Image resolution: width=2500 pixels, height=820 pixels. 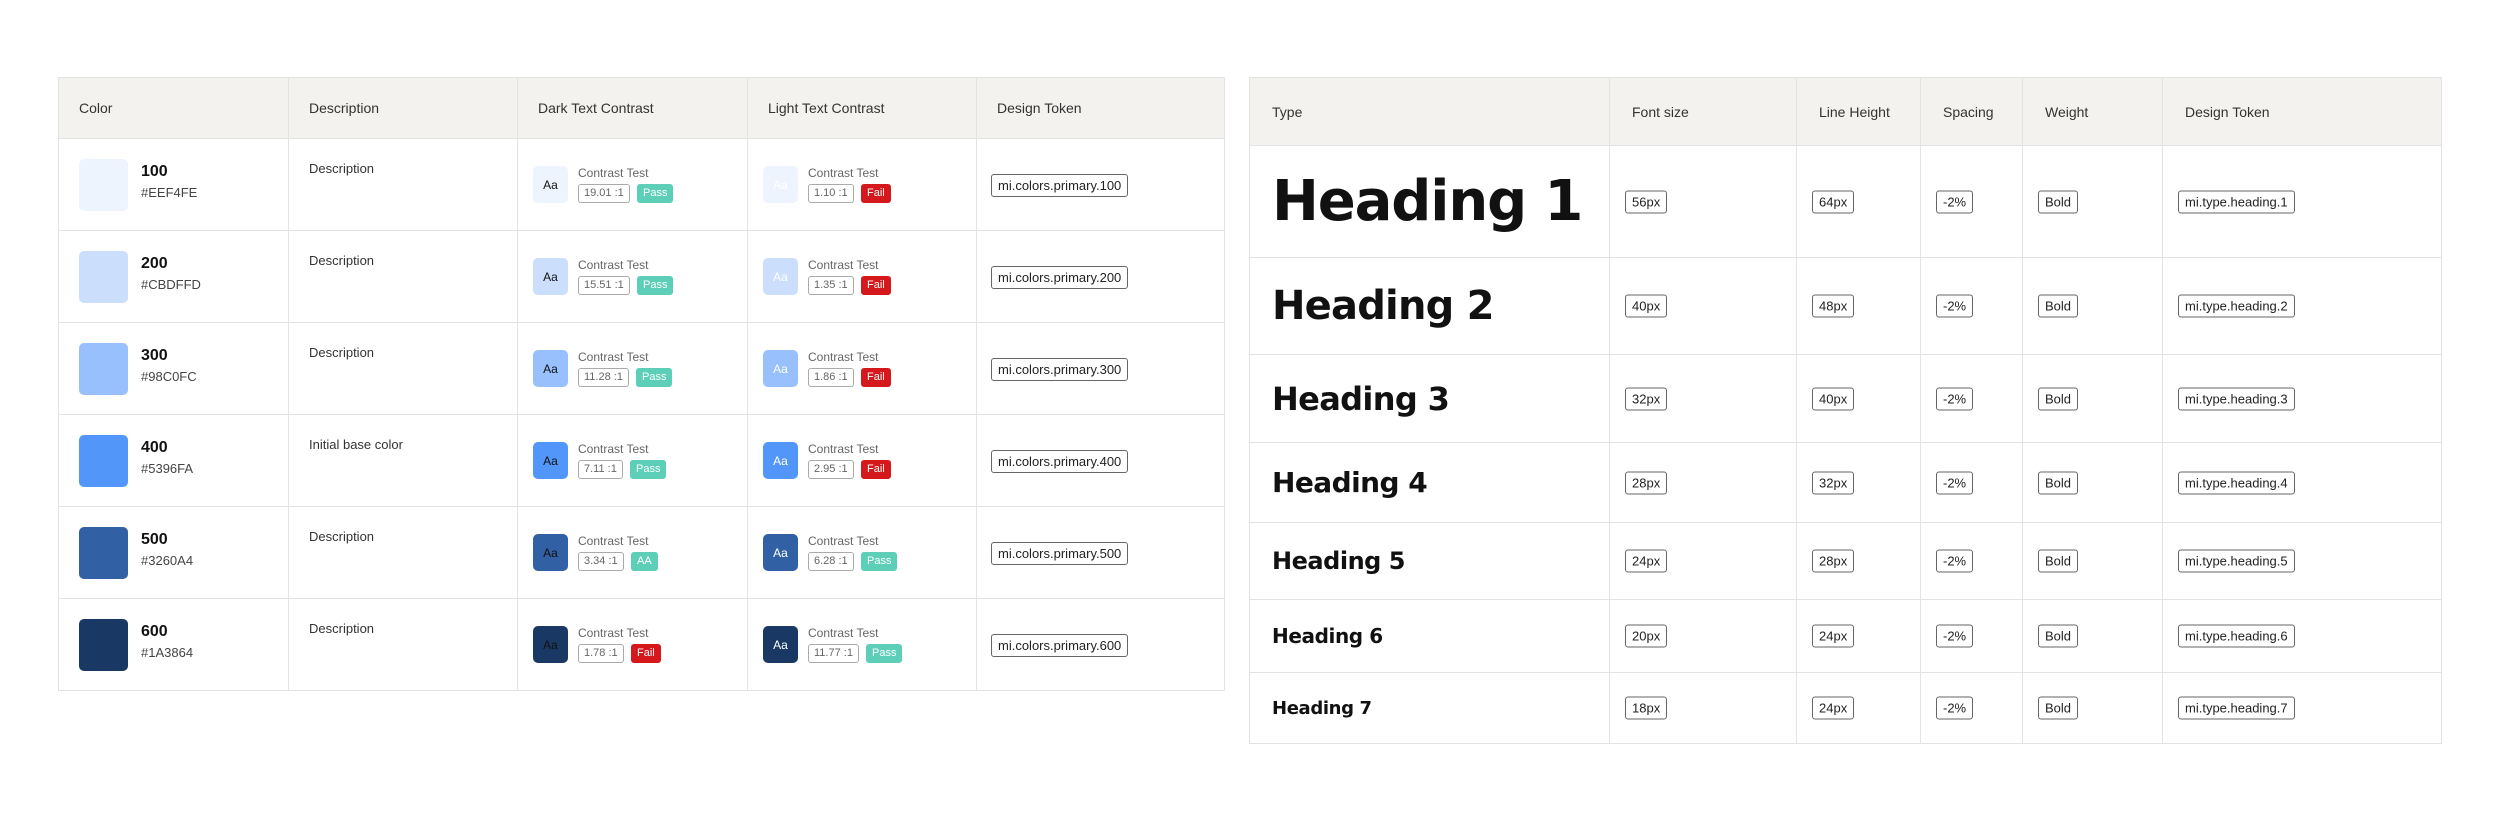 I want to click on column-header-type: Type, so click(x=1430, y=112).